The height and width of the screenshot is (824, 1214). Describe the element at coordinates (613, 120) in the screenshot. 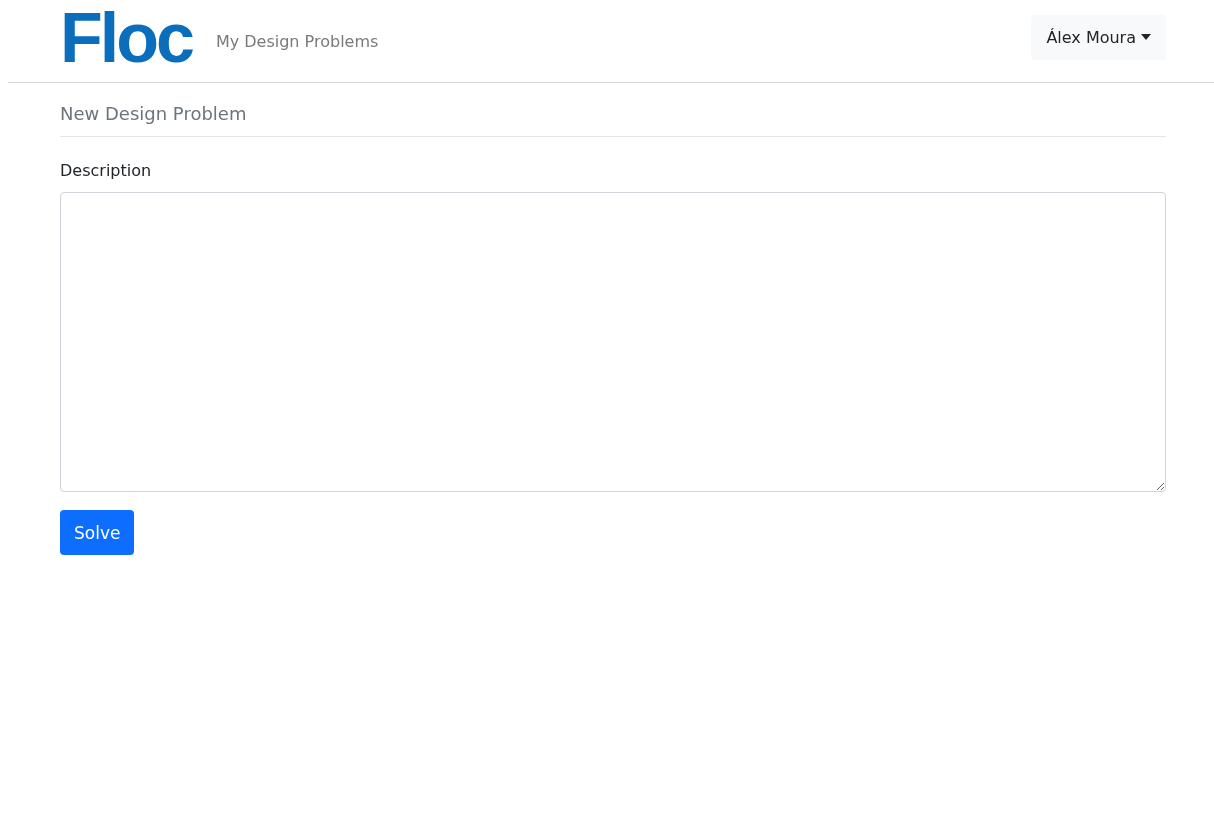

I see `form-title: New Design Problem` at that location.